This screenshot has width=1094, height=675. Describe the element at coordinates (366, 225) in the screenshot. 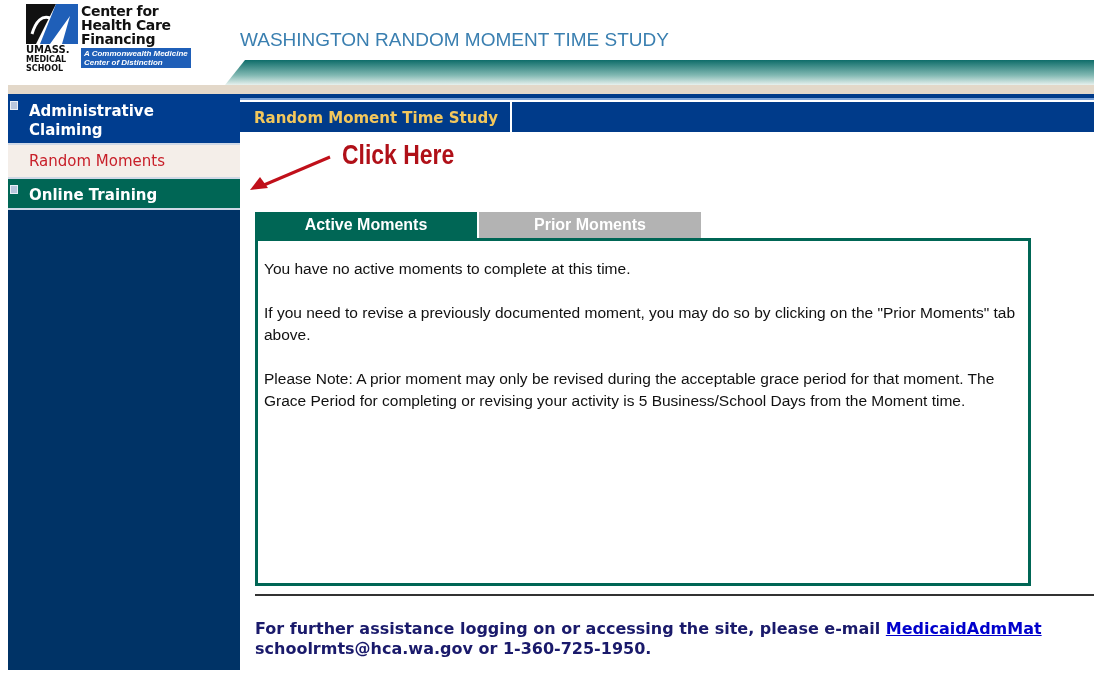

I see `tab: Active Moments` at that location.